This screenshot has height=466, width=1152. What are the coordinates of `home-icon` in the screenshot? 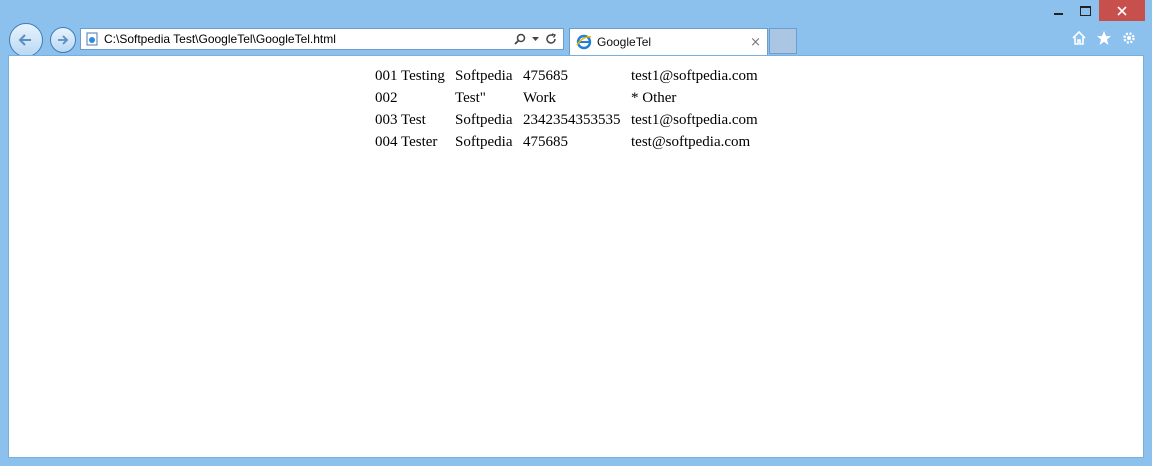 It's located at (1079, 38).